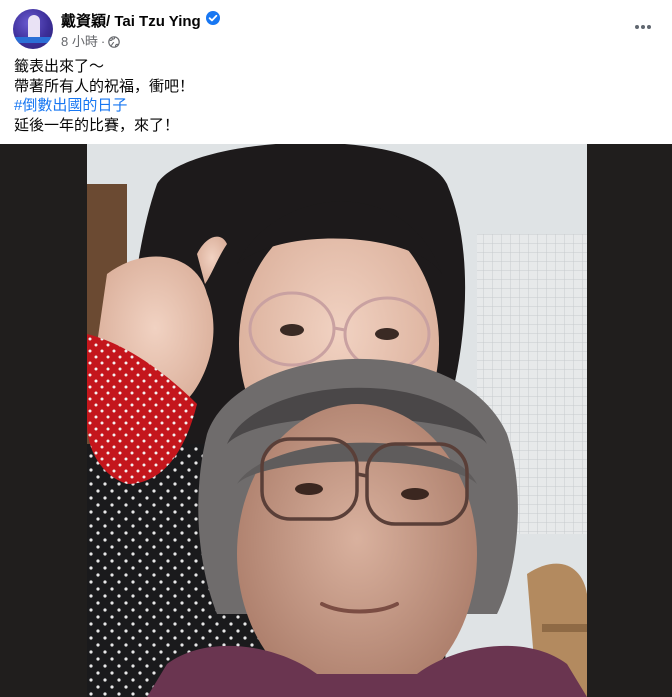  Describe the element at coordinates (336, 28) in the screenshot. I see `post-header: 戴資穎/ Tai Tzu Ying 8 小時 ·` at that location.